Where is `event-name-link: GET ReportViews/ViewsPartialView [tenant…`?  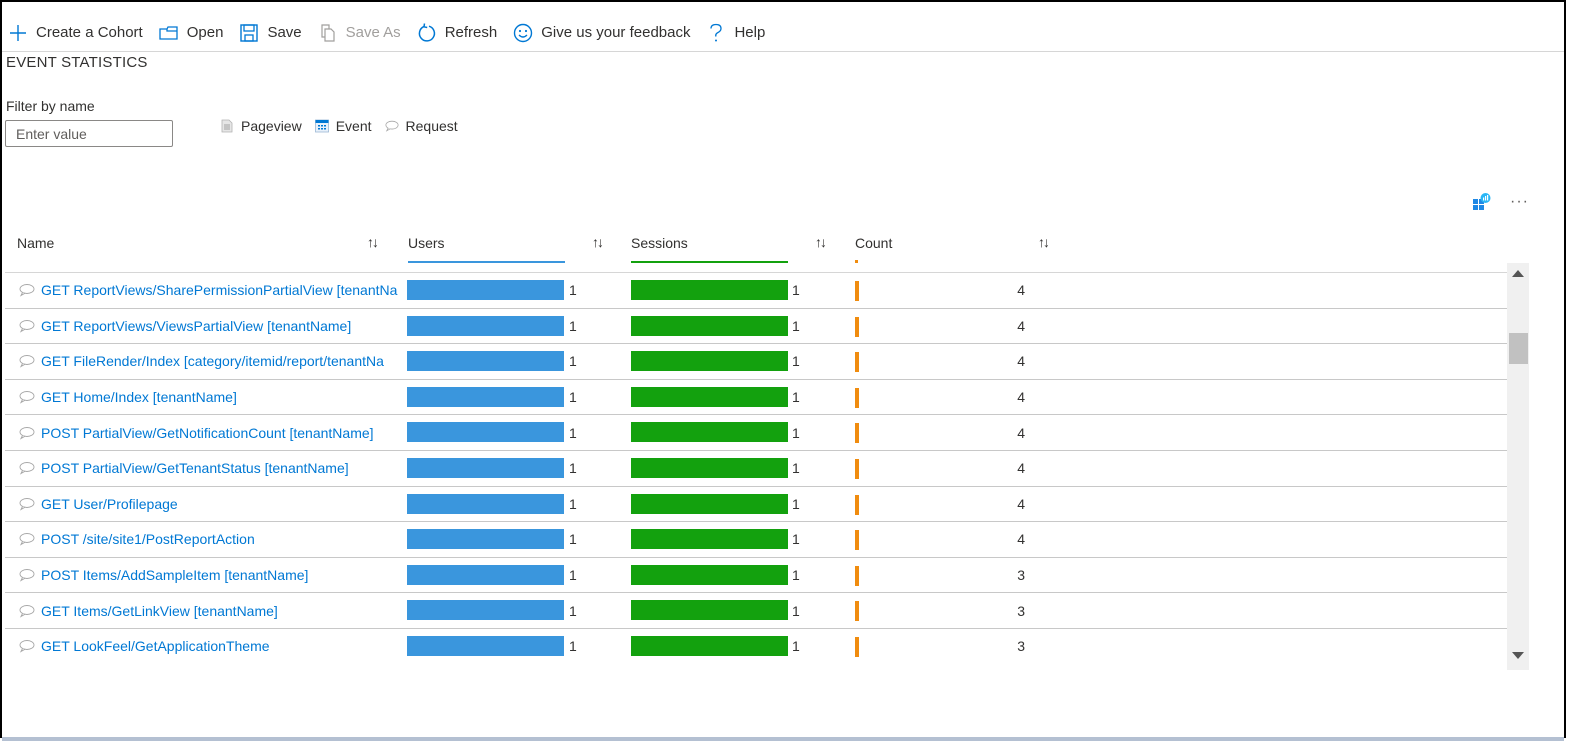
event-name-link: GET ReportViews/ViewsPartialView [tenant… is located at coordinates (213, 326).